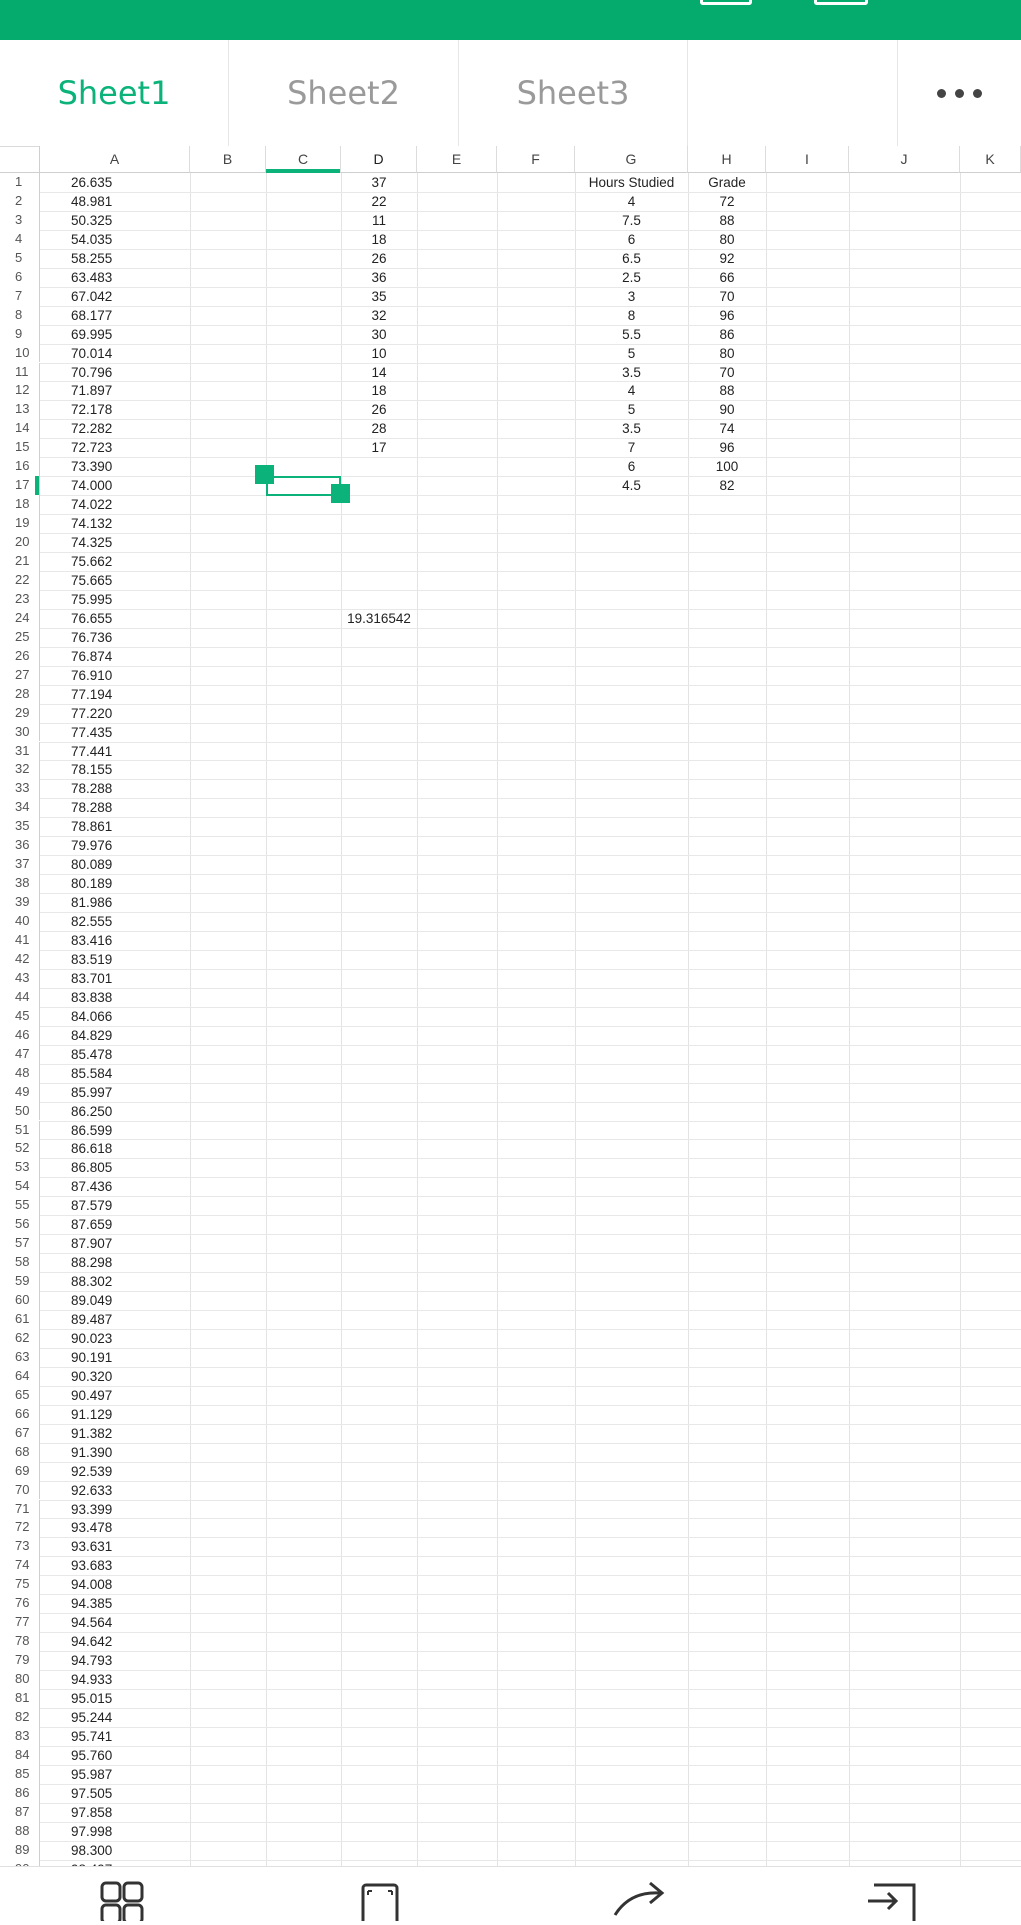  What do you see at coordinates (631, 447) in the screenshot?
I see `cell-g15: 7` at bounding box center [631, 447].